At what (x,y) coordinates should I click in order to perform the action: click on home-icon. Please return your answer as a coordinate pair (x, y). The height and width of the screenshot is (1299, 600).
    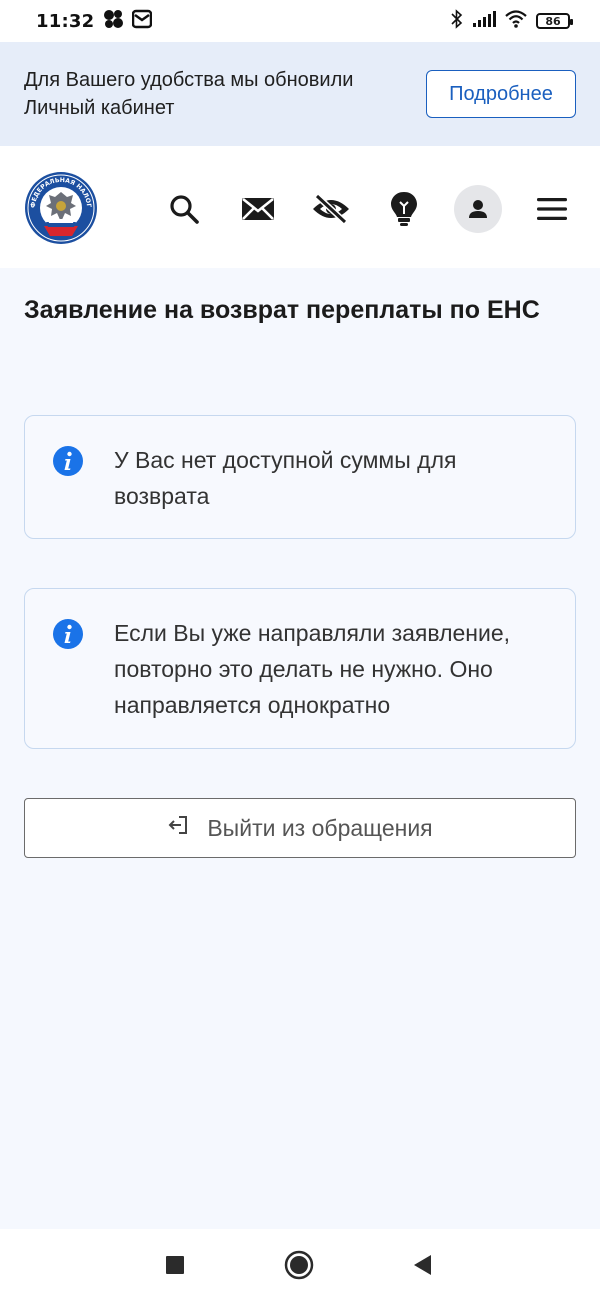
    Looking at the image, I should click on (299, 1265).